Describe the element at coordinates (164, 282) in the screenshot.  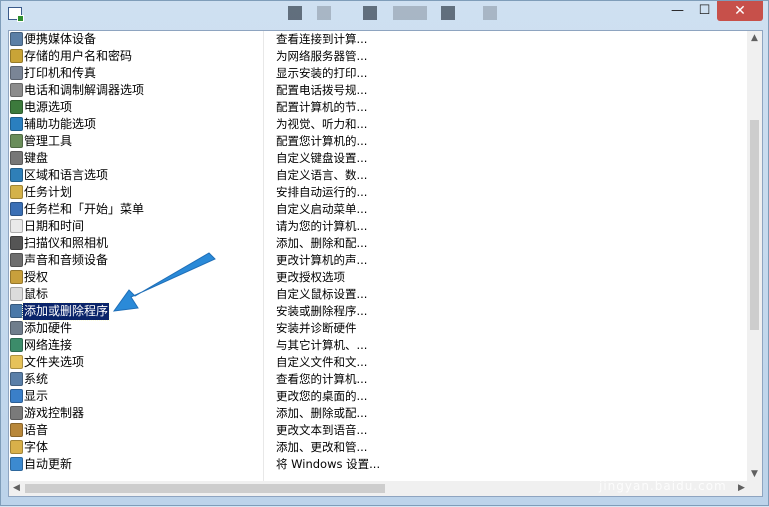
I see `annotation-arrow-icon` at that location.